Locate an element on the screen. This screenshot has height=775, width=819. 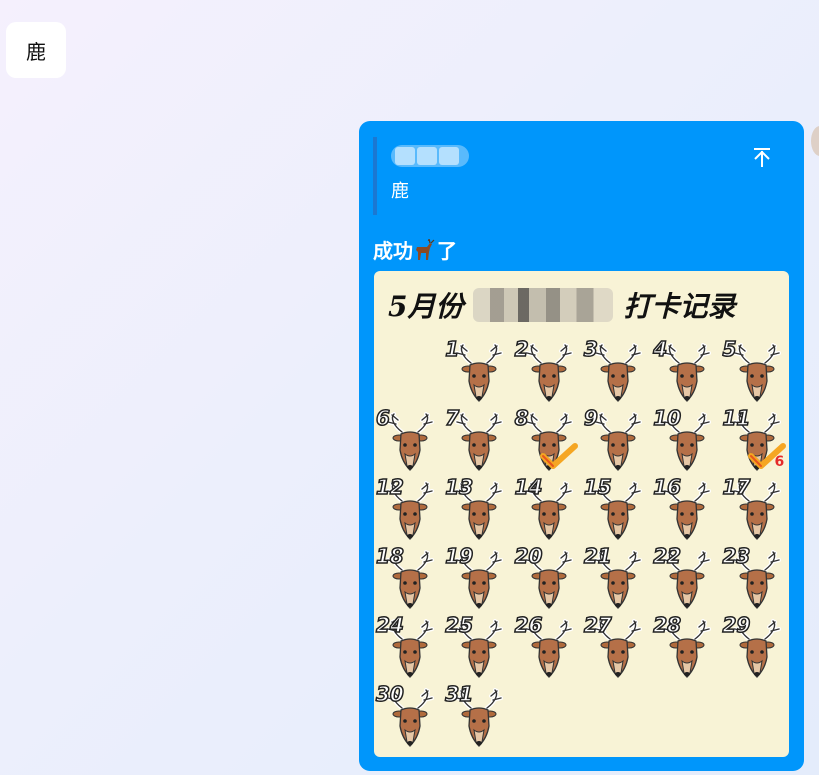
left-message-bubble: 鹿 is located at coordinates (36, 50).